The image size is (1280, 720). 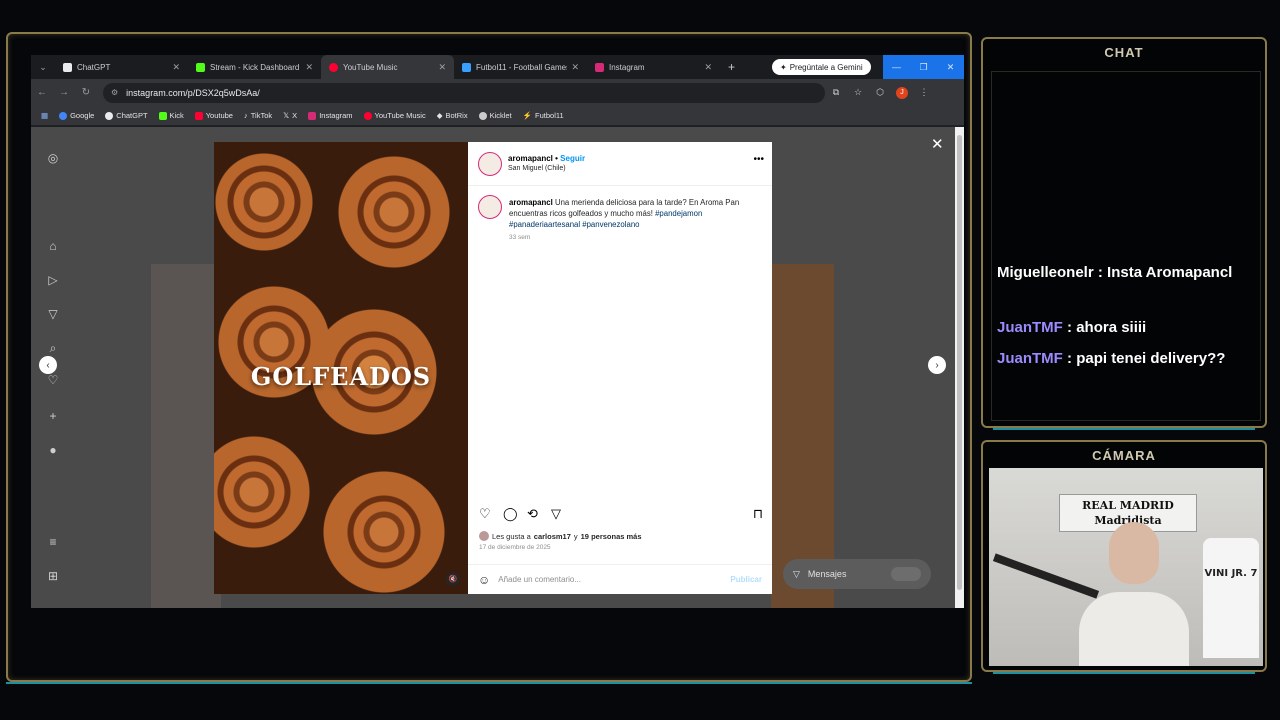 What do you see at coordinates (395, 115) in the screenshot?
I see `bookmark-youtube-music: YouTube Music` at bounding box center [395, 115].